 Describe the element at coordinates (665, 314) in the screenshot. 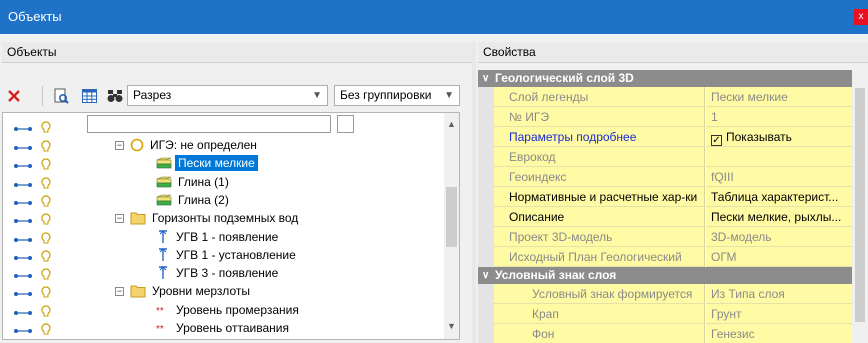

I see `property-row: Крап Грунт` at that location.